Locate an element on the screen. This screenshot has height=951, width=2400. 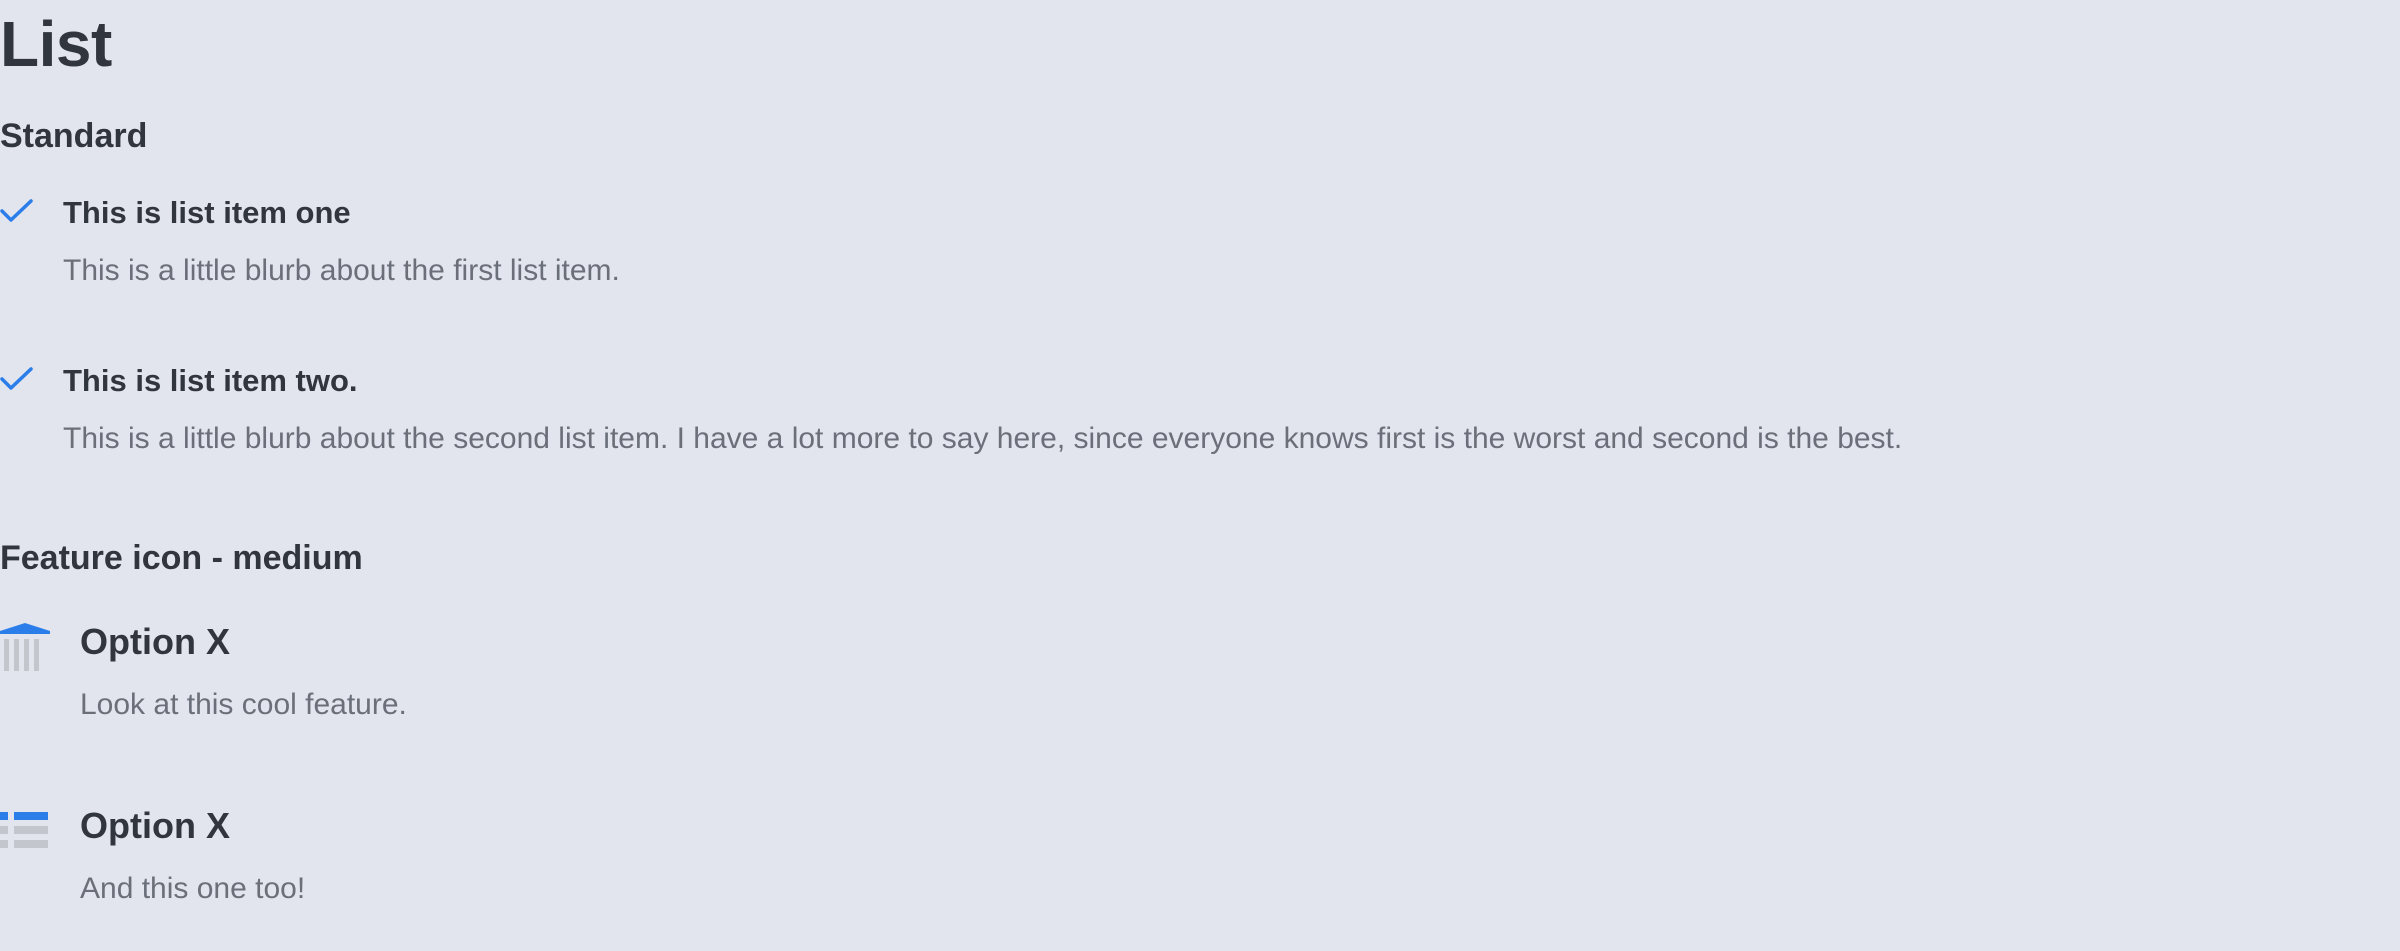
list-item-title: This is list item one is located at coordinates (207, 212).